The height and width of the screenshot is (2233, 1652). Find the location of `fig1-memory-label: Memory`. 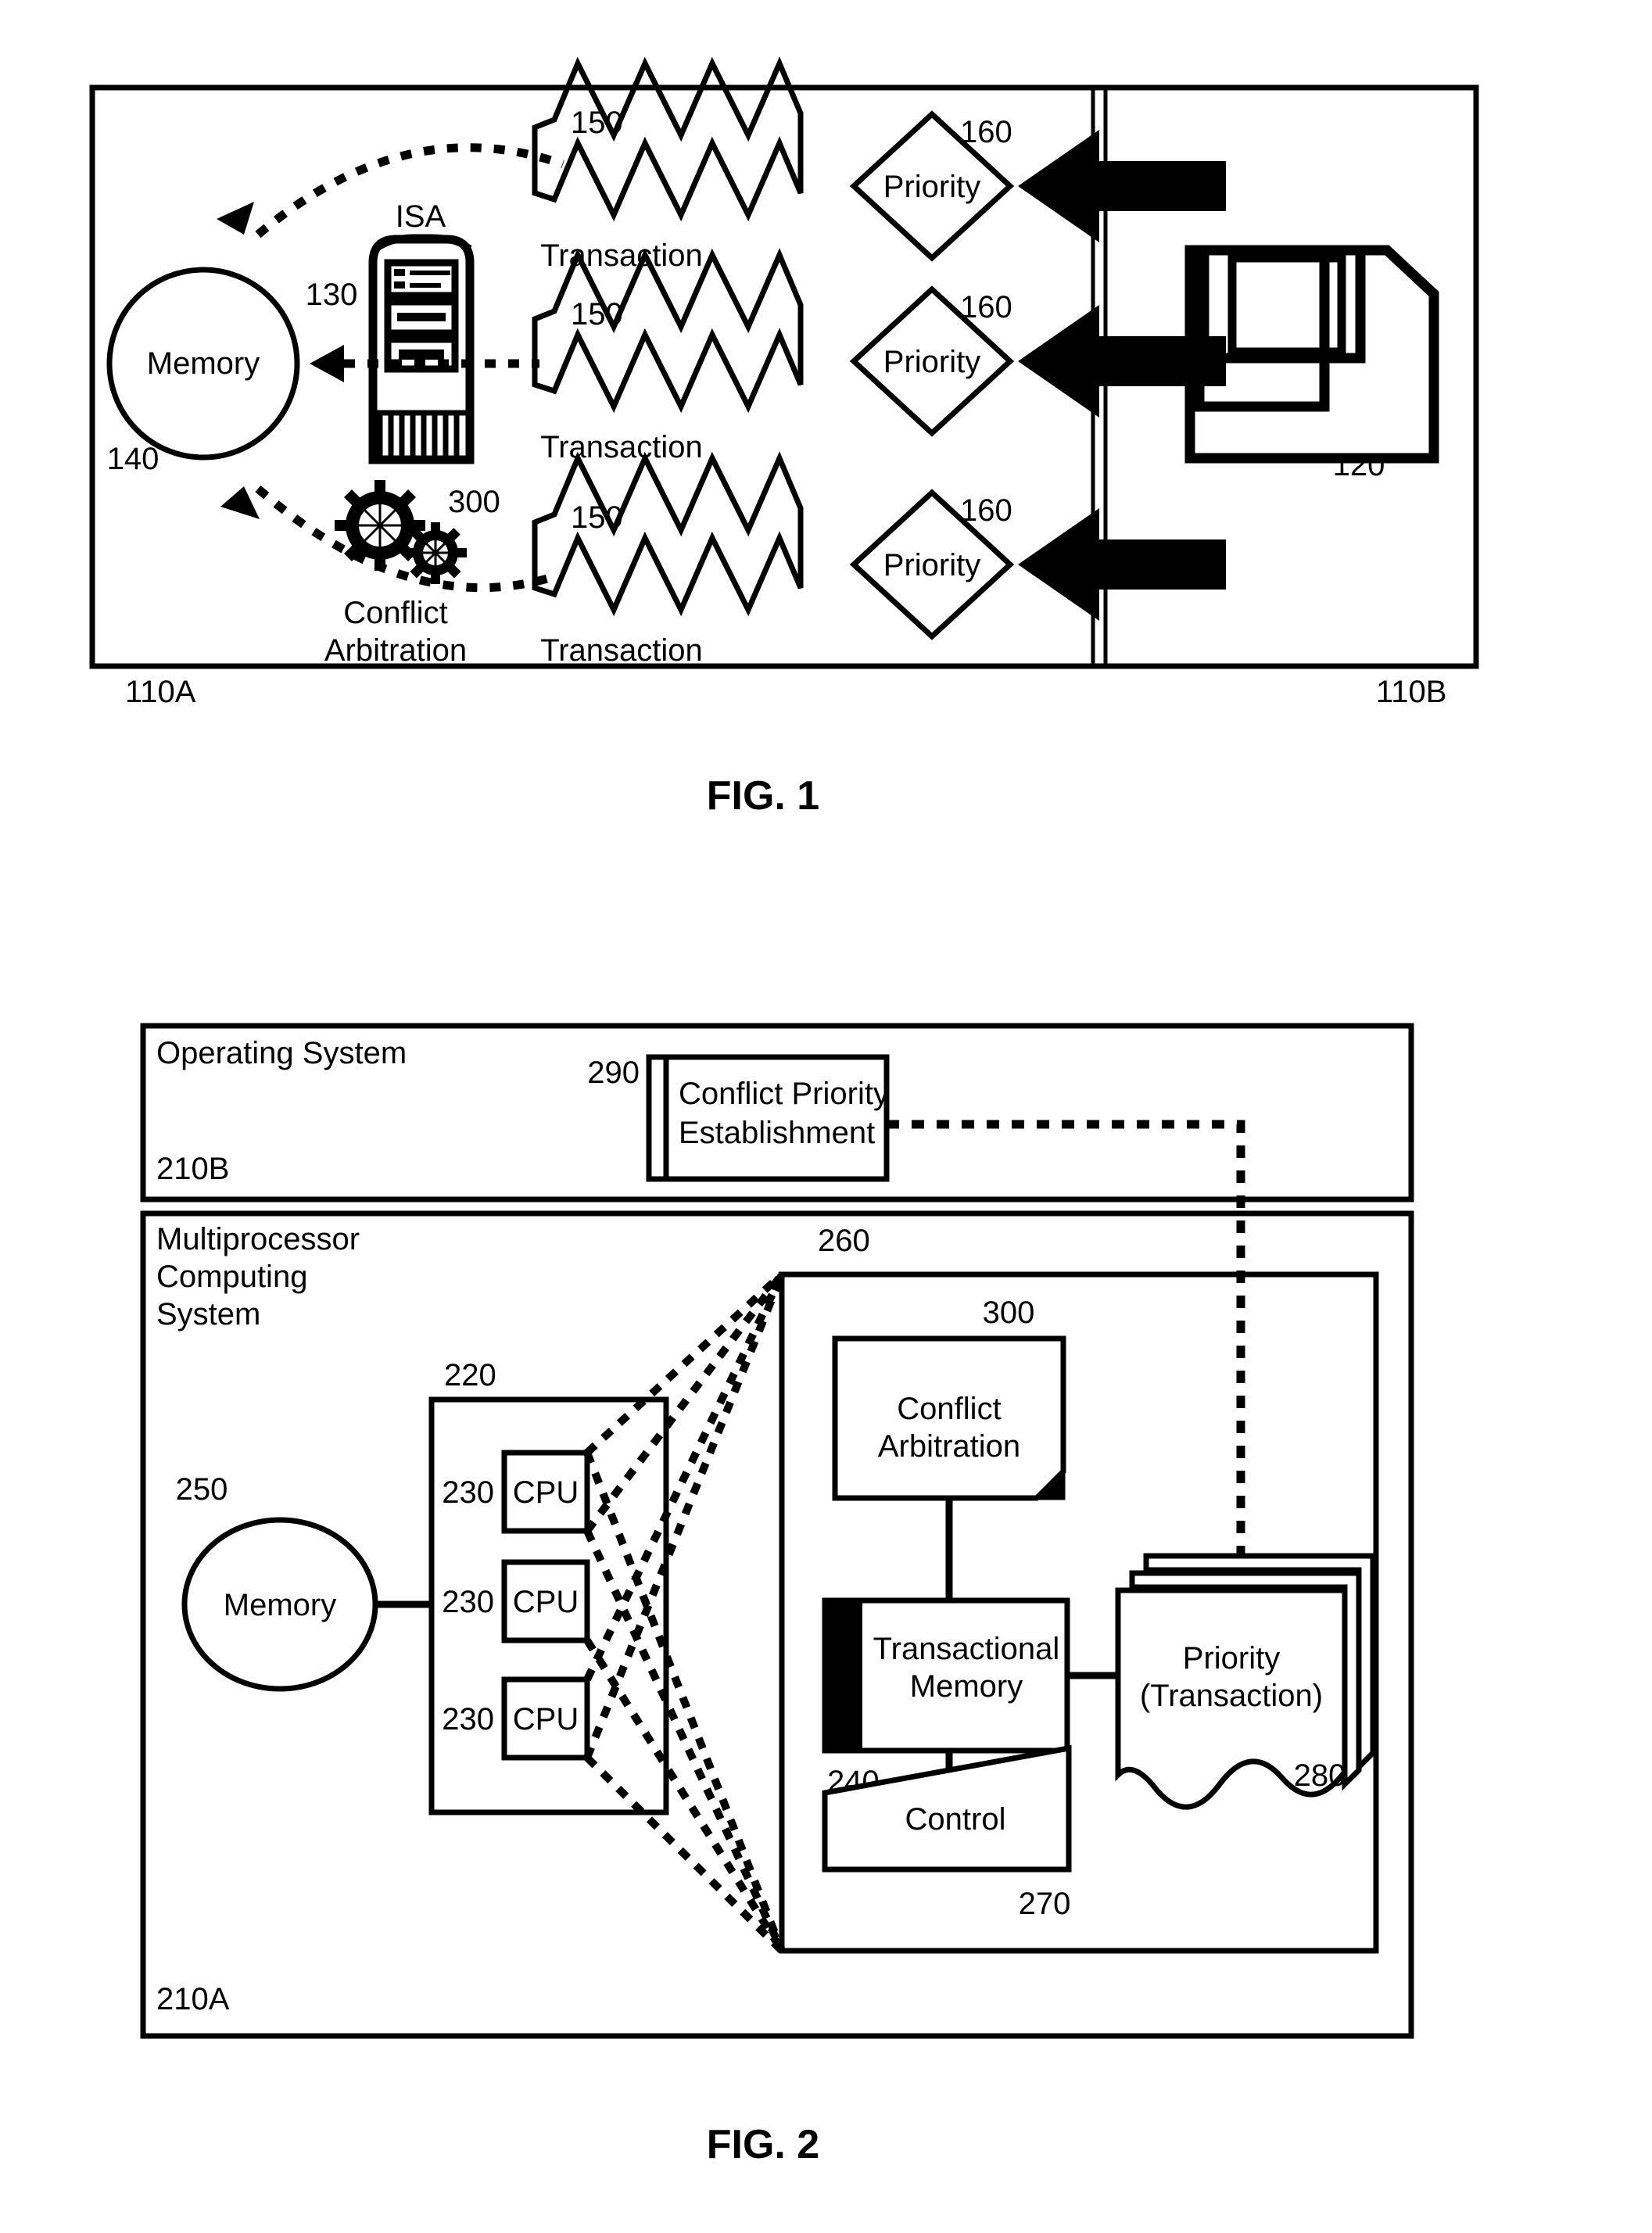

fig1-memory-label: Memory is located at coordinates (203, 363).